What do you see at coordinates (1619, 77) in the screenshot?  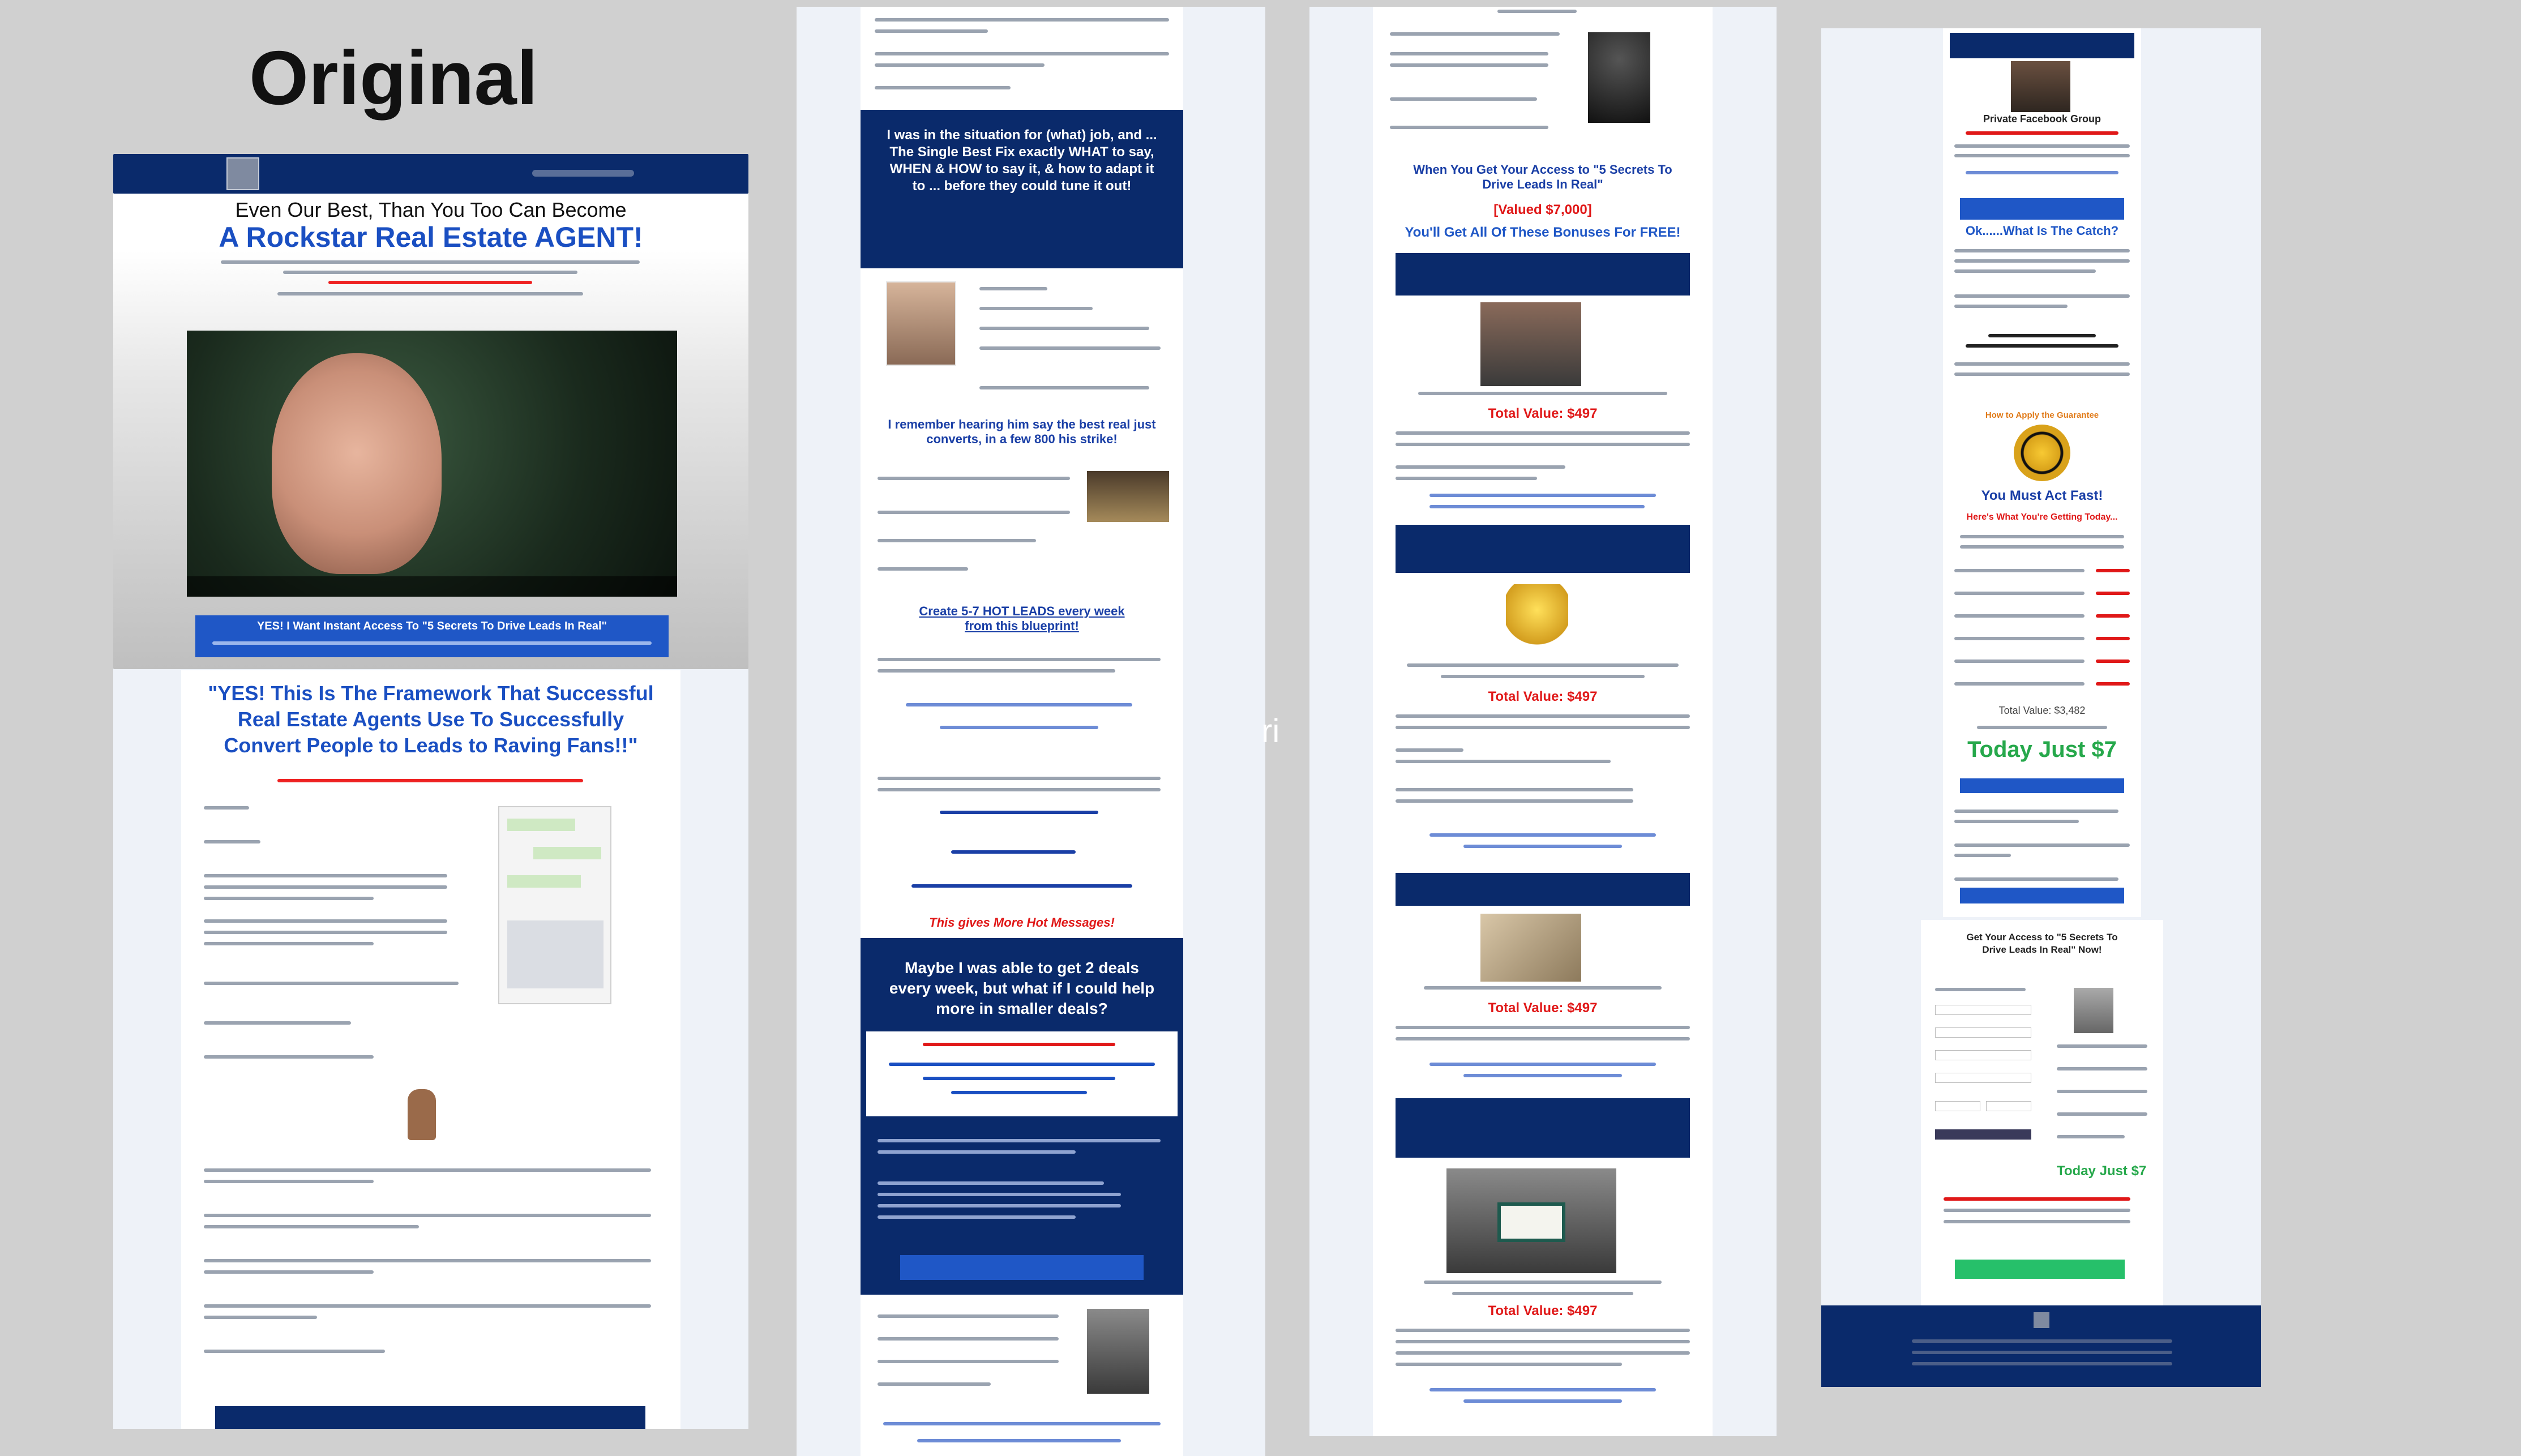 I see `dark-figure` at bounding box center [1619, 77].